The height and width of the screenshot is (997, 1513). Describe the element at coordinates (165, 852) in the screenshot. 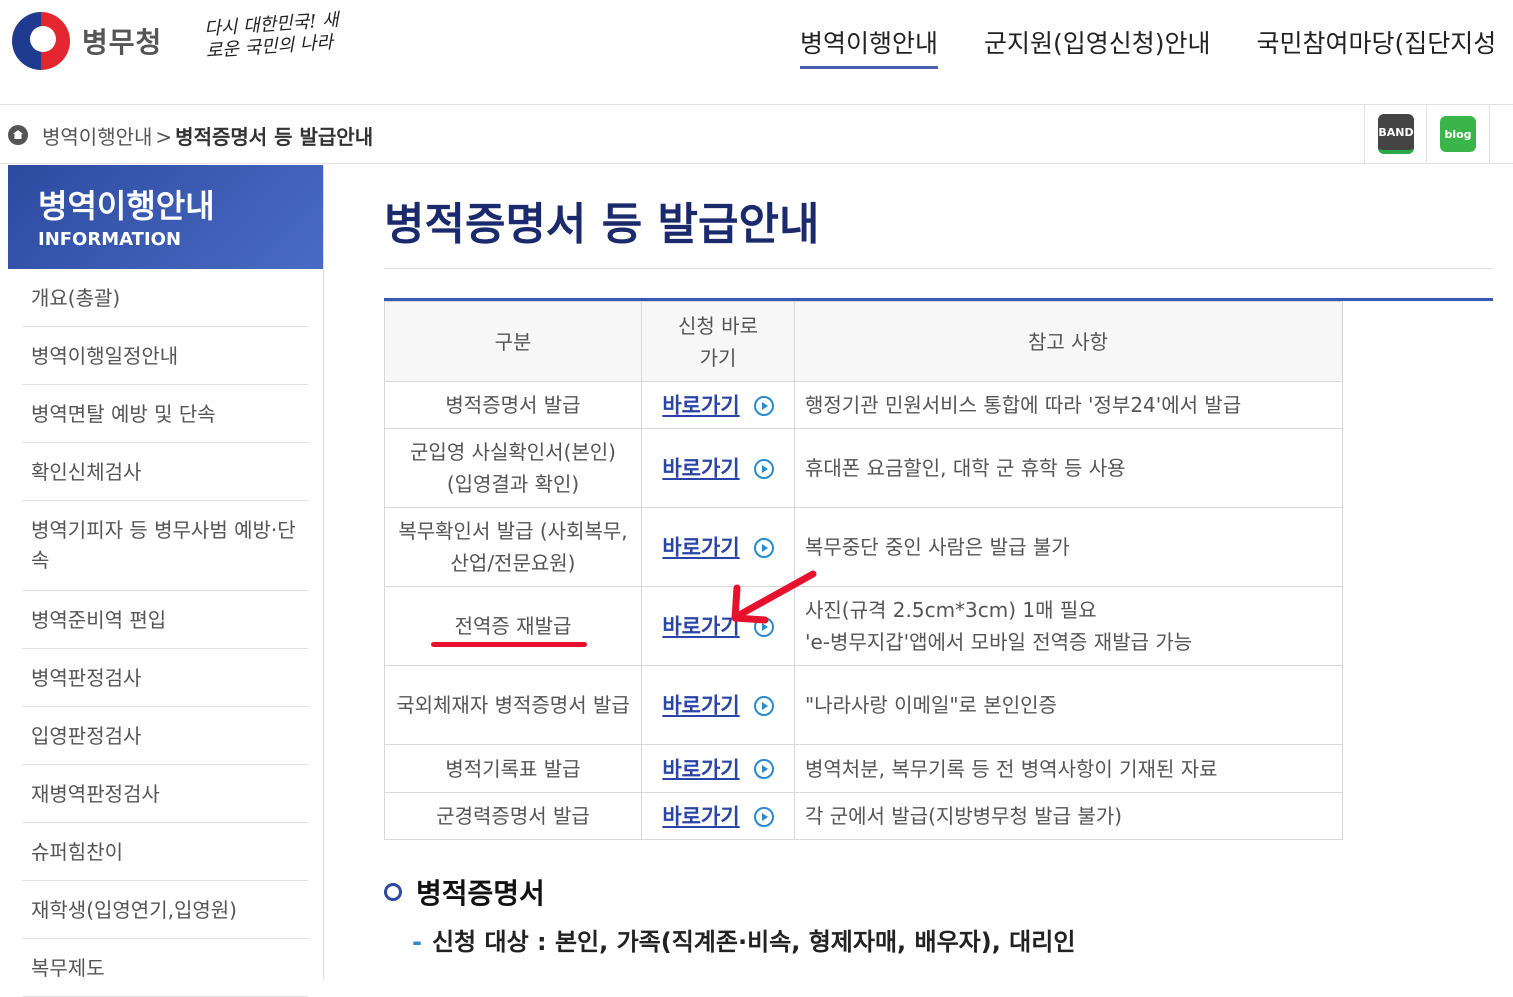

I see `sidebar-item-super-himchani: 슈퍼힘찬이` at that location.